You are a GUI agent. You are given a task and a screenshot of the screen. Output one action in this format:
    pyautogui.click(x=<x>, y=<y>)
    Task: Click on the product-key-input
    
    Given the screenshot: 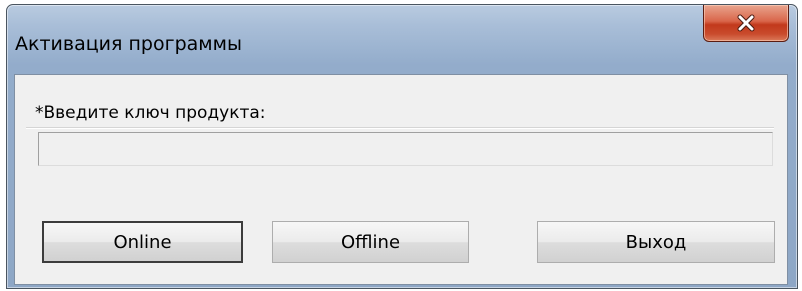 What is the action you would take?
    pyautogui.click(x=405, y=149)
    